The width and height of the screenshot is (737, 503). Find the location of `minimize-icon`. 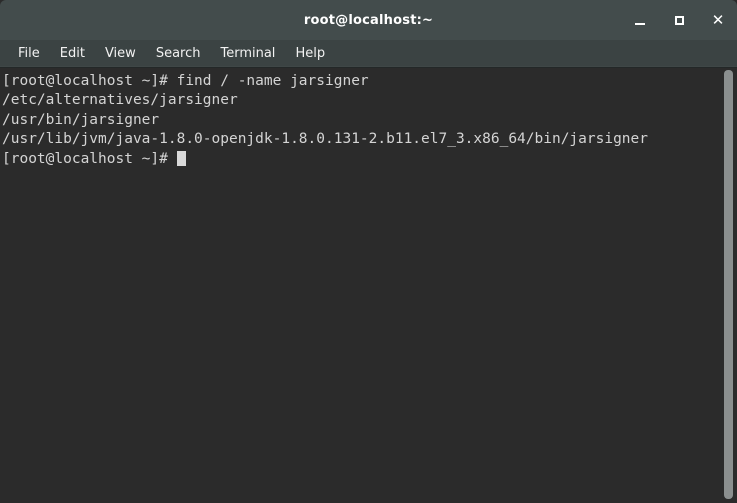

minimize-icon is located at coordinates (640, 23).